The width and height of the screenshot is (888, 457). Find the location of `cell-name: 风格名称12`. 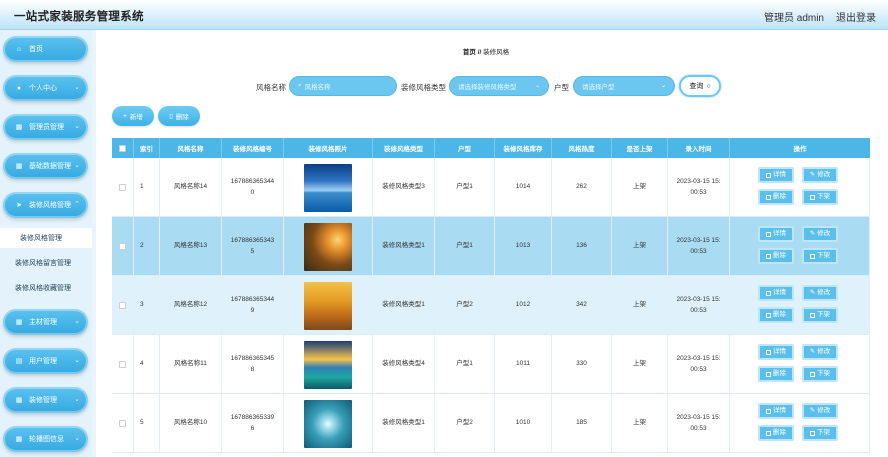

cell-name: 风格名称12 is located at coordinates (191, 305).